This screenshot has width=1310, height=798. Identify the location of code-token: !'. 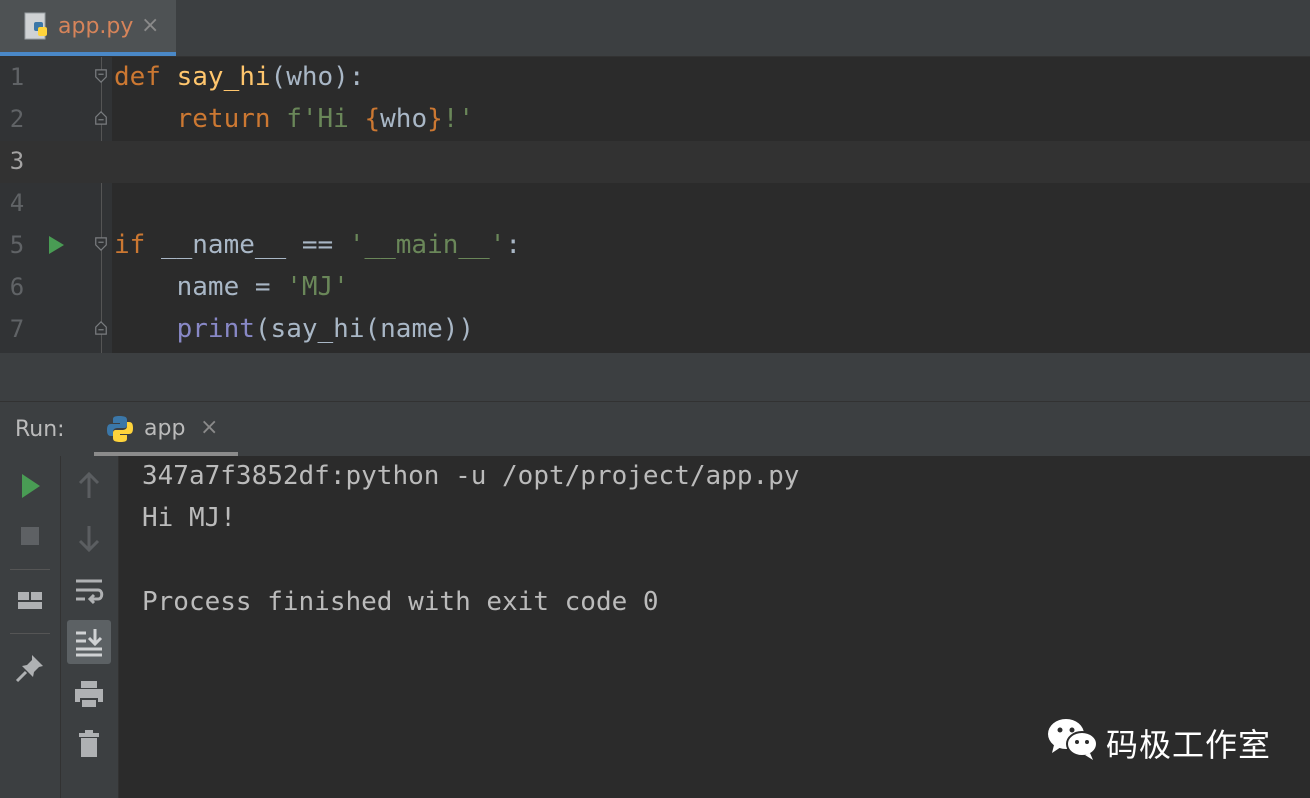
(458, 119).